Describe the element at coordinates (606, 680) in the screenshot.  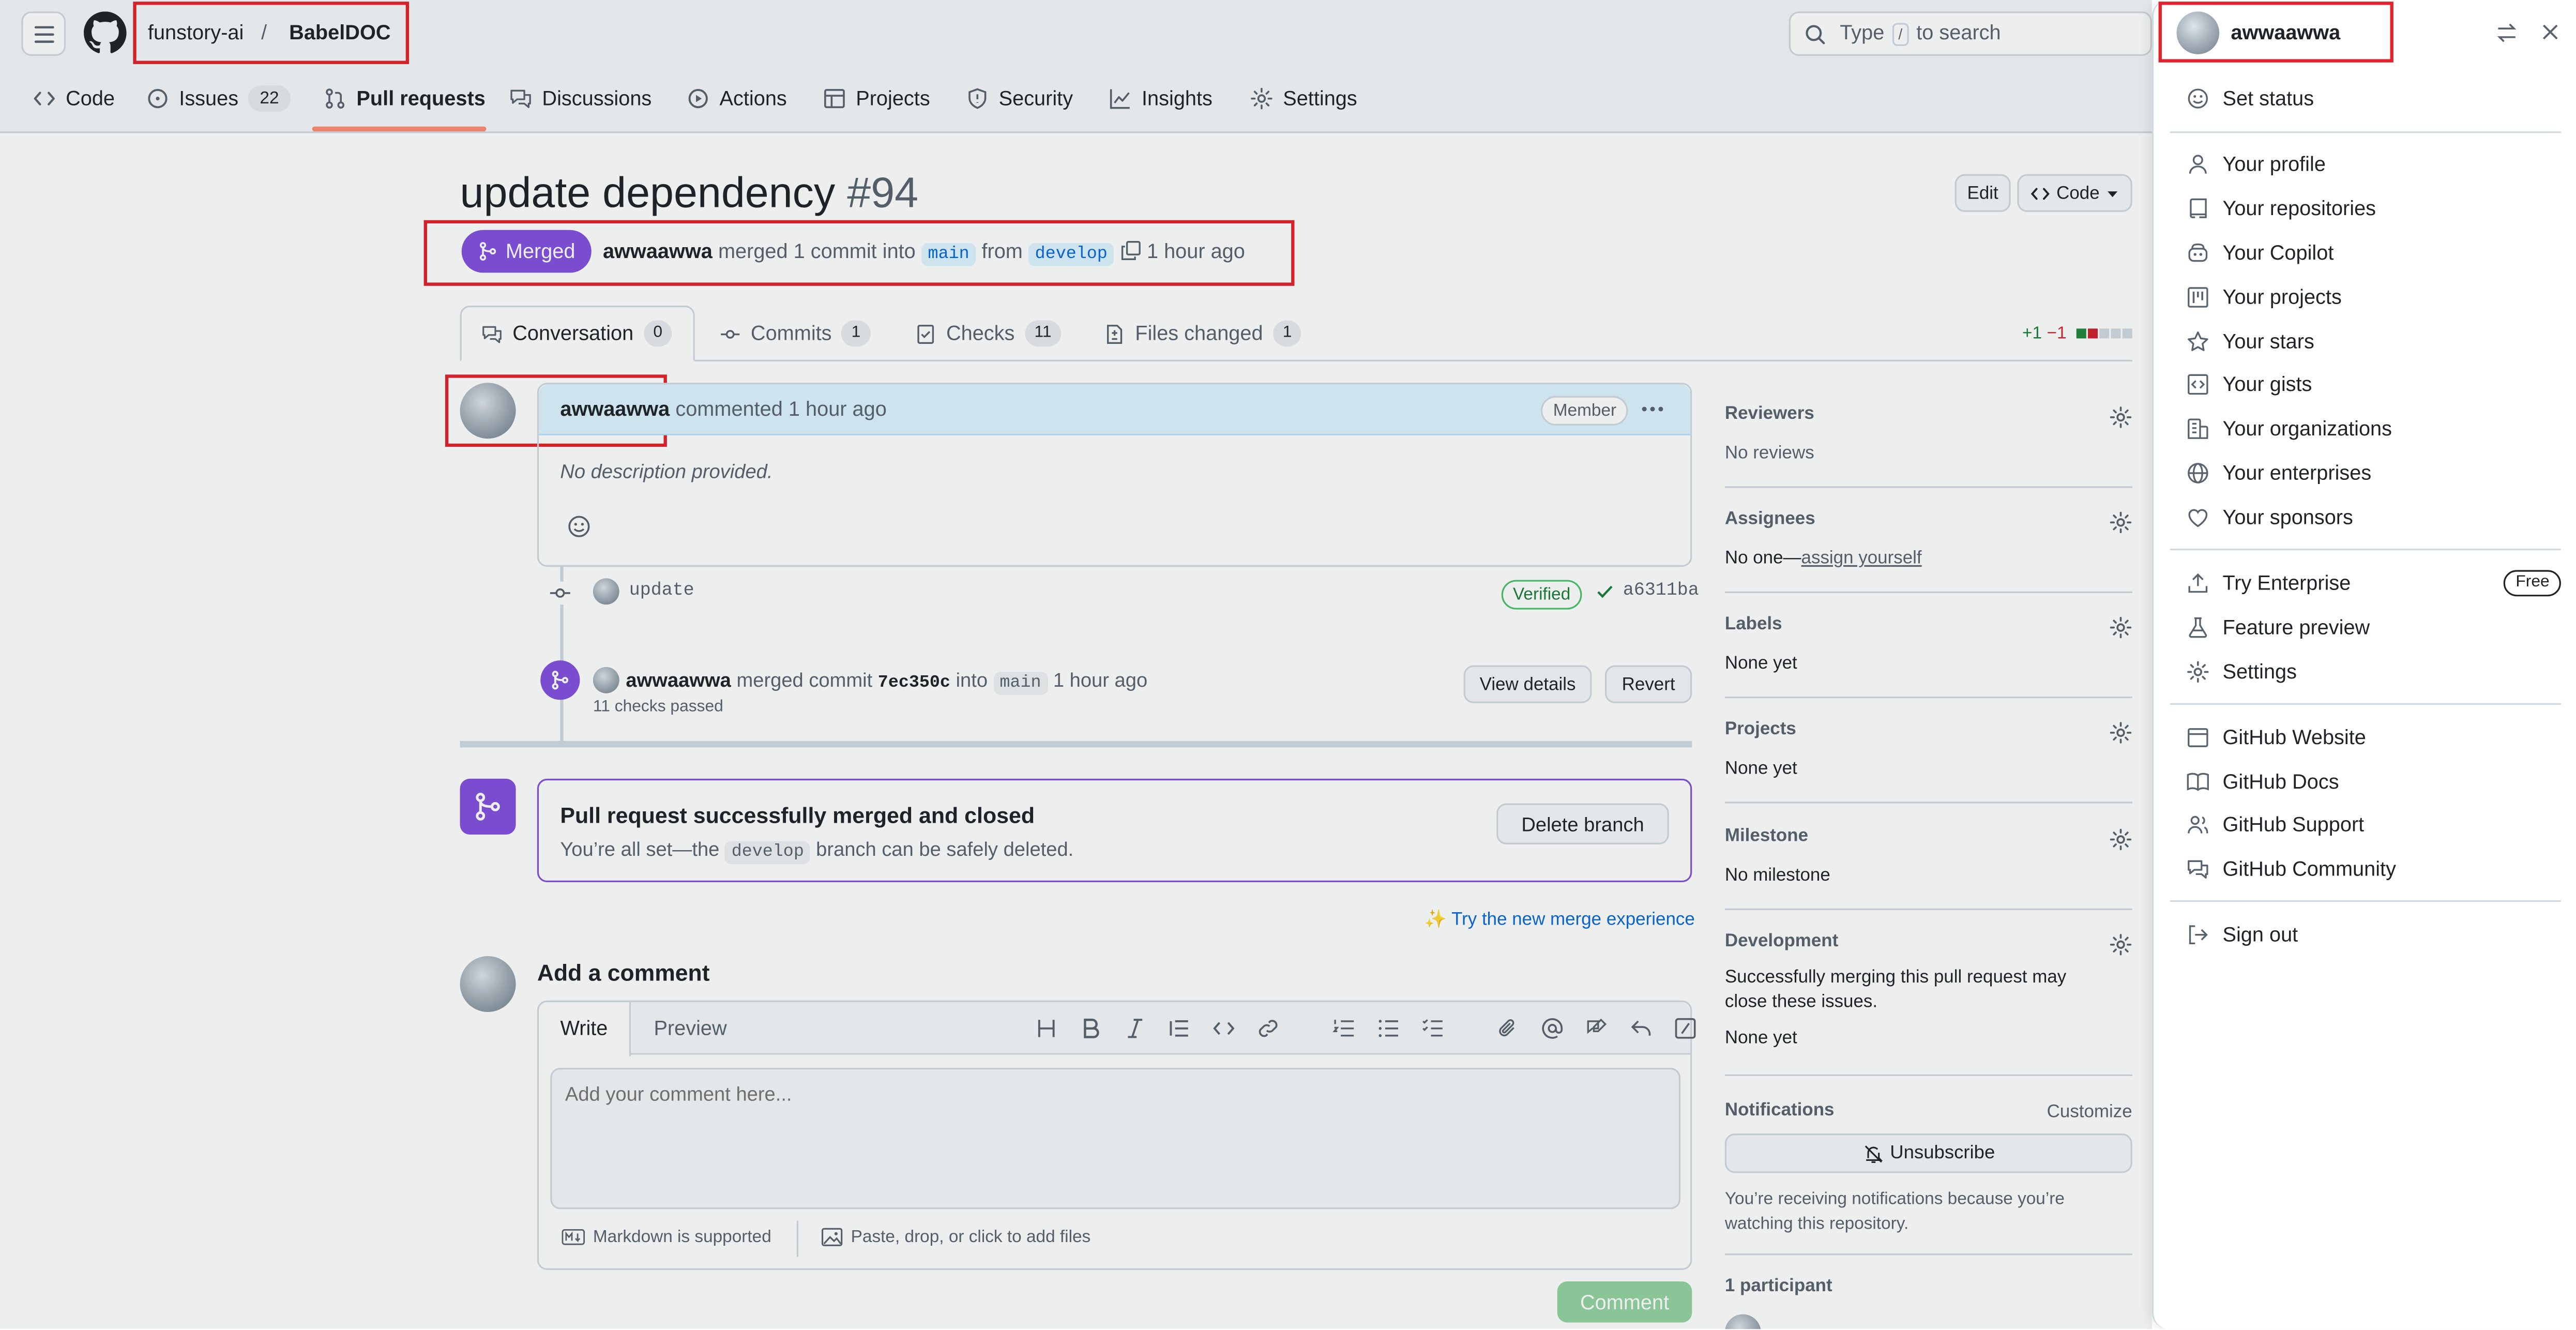
I see `merger-avatar` at that location.